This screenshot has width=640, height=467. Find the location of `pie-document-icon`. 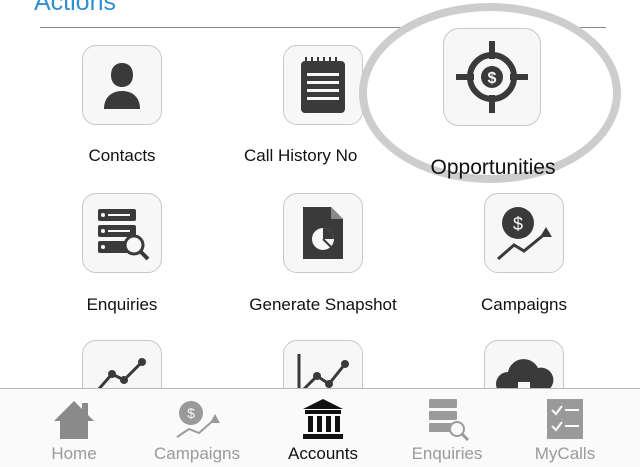

pie-document-icon is located at coordinates (323, 233).